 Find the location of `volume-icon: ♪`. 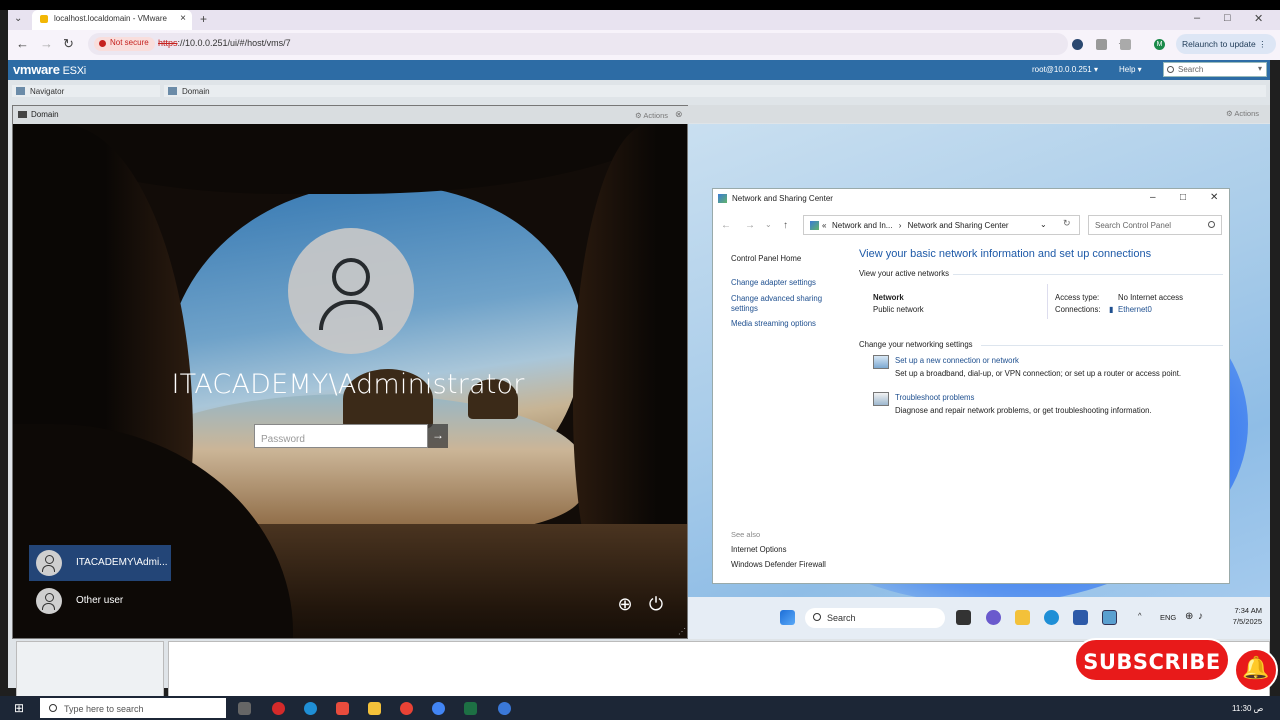

volume-icon: ♪ is located at coordinates (1200, 616).